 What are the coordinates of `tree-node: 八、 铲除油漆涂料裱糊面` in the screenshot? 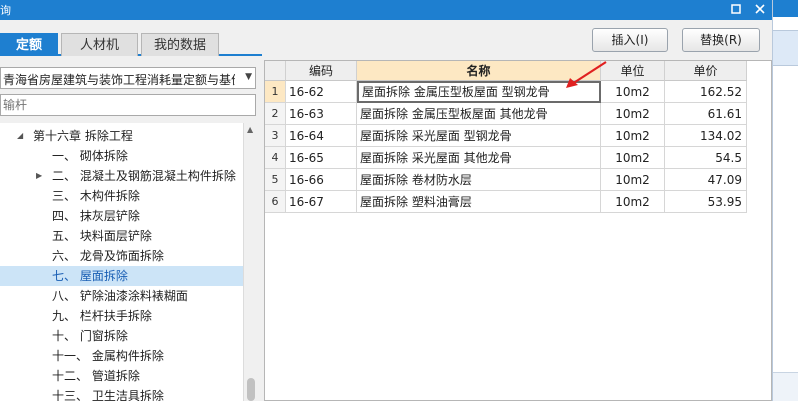 It's located at (121, 296).